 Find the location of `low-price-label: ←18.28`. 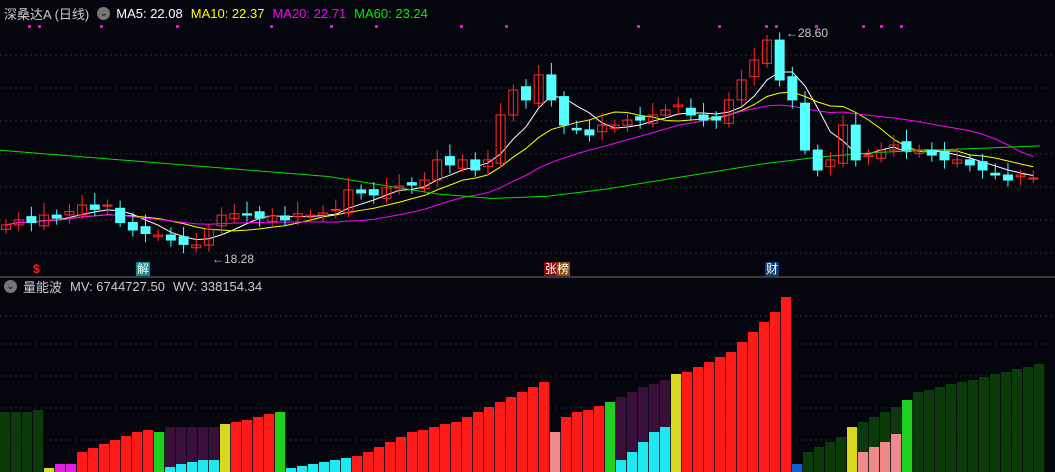

low-price-label: ←18.28 is located at coordinates (233, 259).